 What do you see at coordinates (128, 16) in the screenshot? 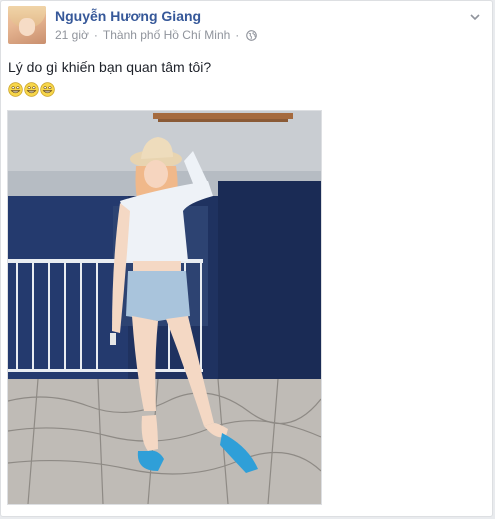
I see `author-name-link: Nguyễn Hương Giang` at bounding box center [128, 16].